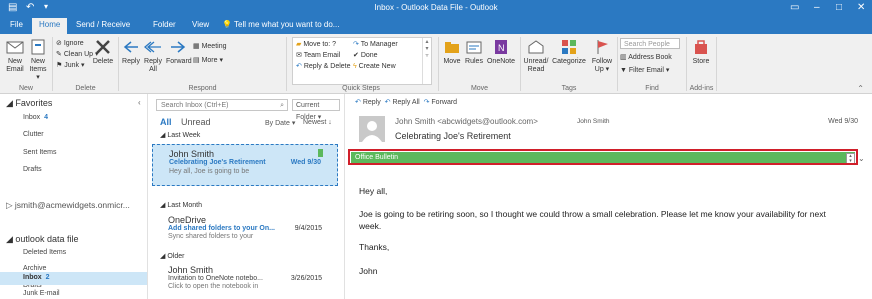 The image size is (872, 299). I want to click on junk-icon: ⚑, so click(59, 65).